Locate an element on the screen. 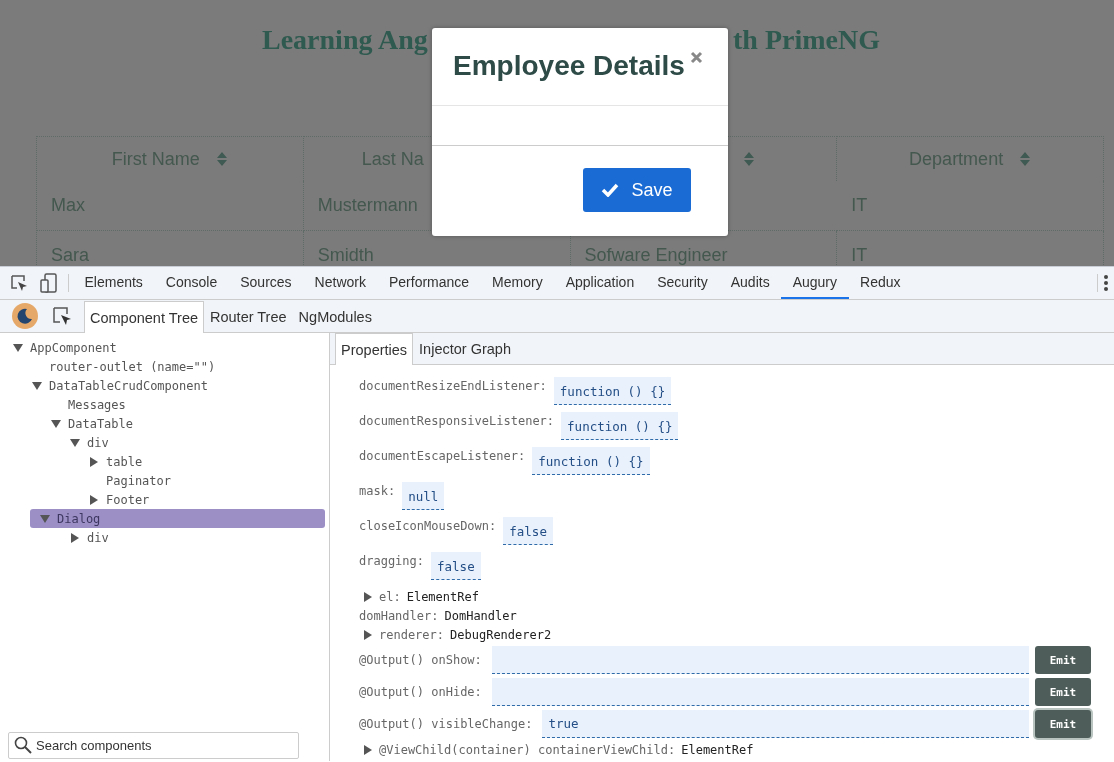  property-name: @Output() onShow: is located at coordinates (420, 660).